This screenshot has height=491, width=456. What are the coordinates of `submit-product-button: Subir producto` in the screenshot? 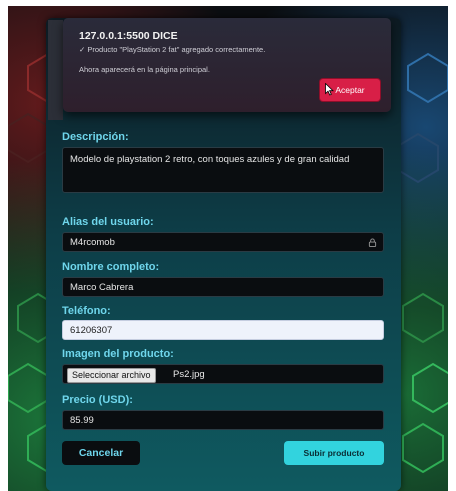 It's located at (334, 453).